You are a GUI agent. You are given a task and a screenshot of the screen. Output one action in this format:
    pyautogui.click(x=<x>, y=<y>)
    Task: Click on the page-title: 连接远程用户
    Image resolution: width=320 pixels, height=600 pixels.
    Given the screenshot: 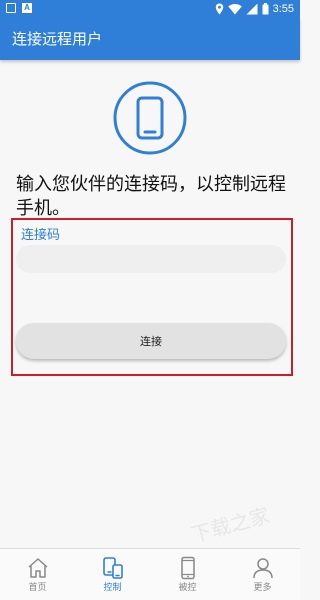 What is the action you would take?
    pyautogui.click(x=57, y=39)
    